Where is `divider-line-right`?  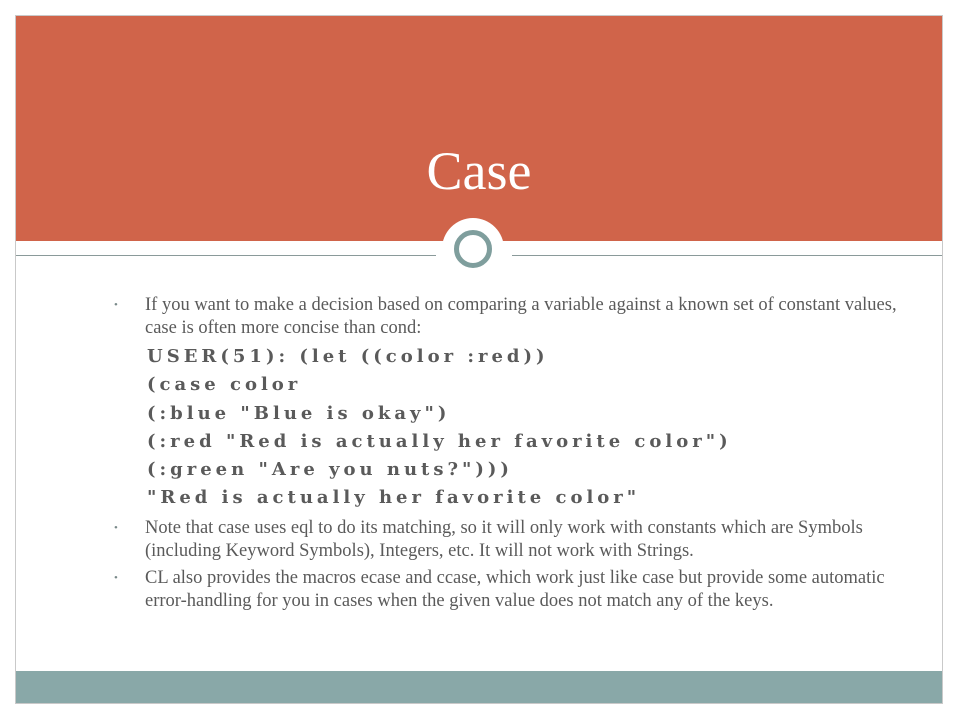
divider-line-right is located at coordinates (727, 255).